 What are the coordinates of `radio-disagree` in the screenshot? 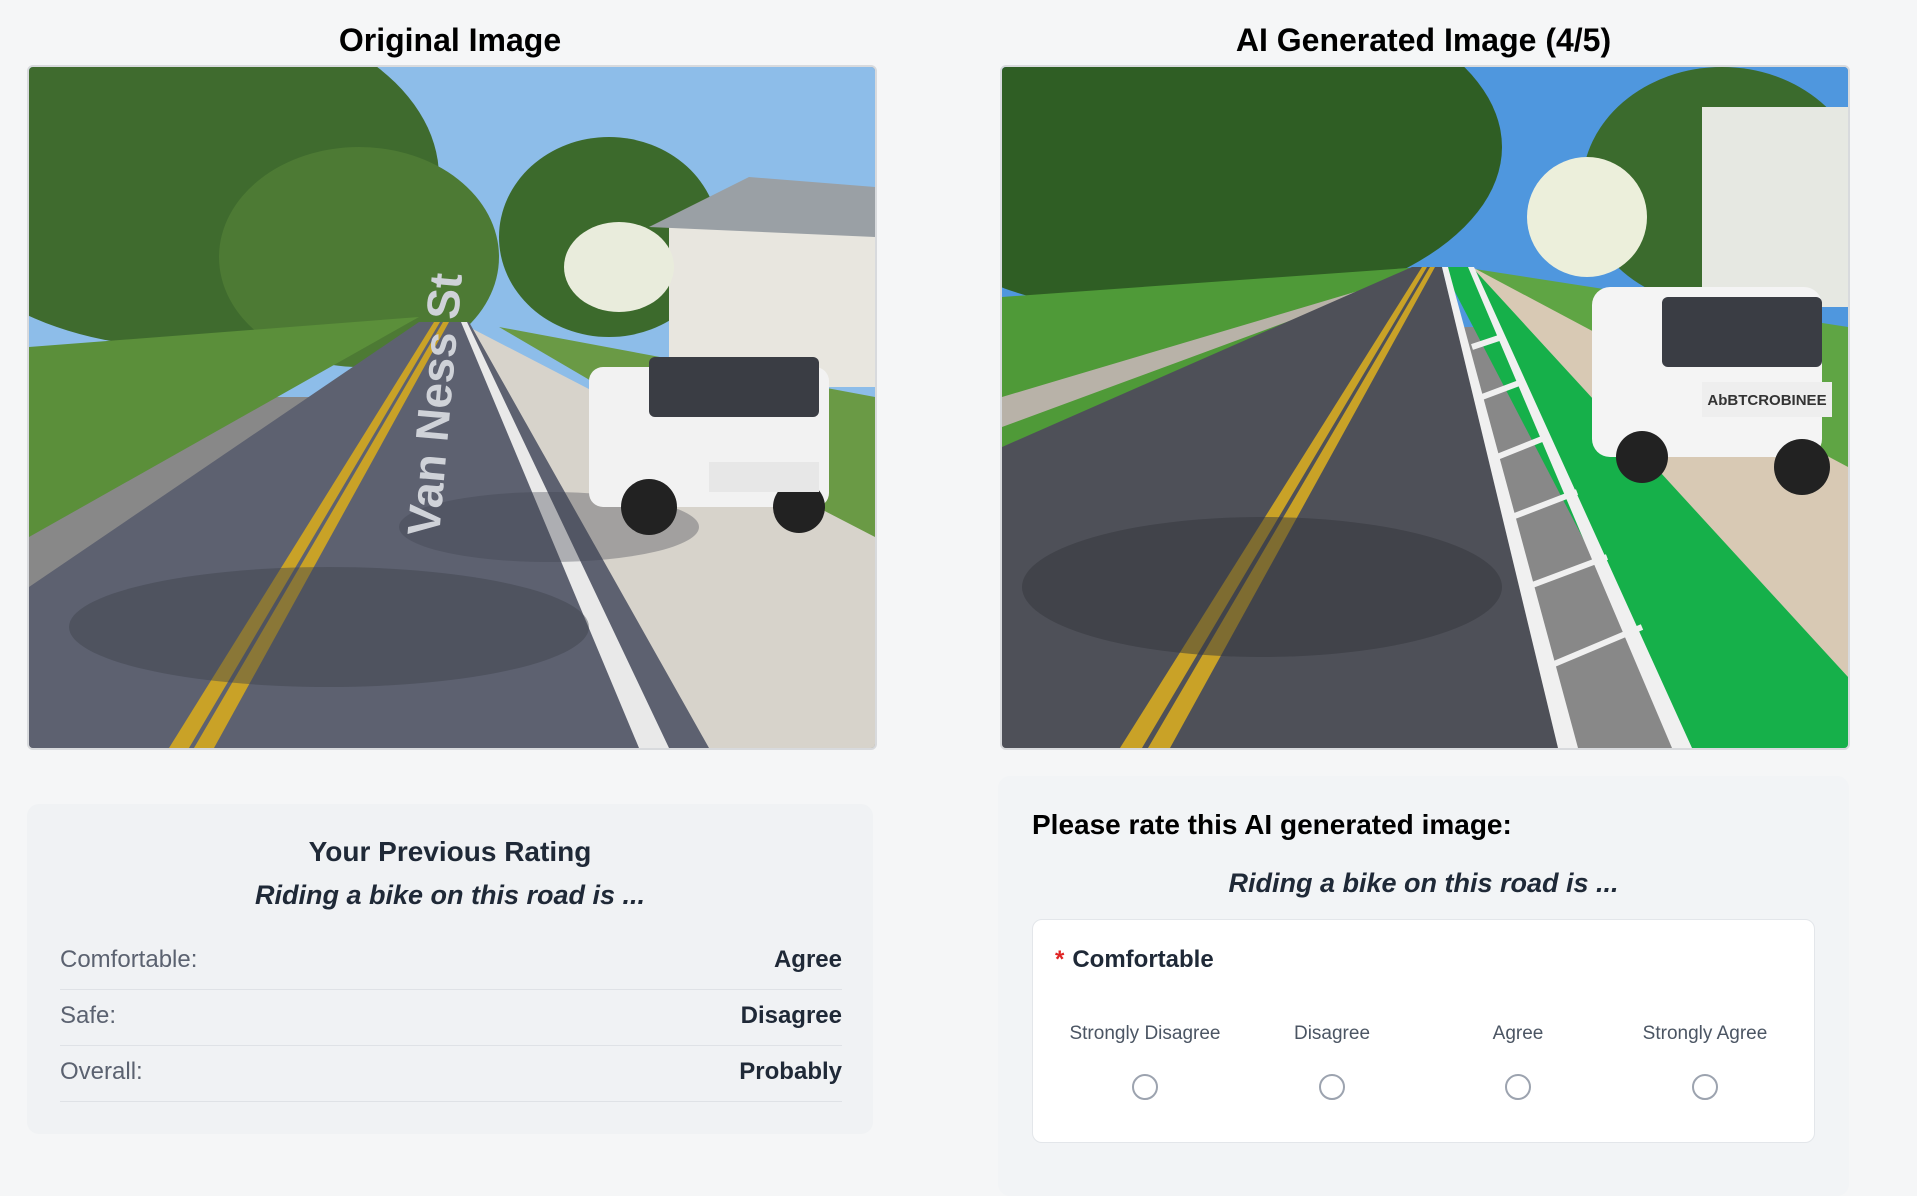 It's located at (1332, 1087).